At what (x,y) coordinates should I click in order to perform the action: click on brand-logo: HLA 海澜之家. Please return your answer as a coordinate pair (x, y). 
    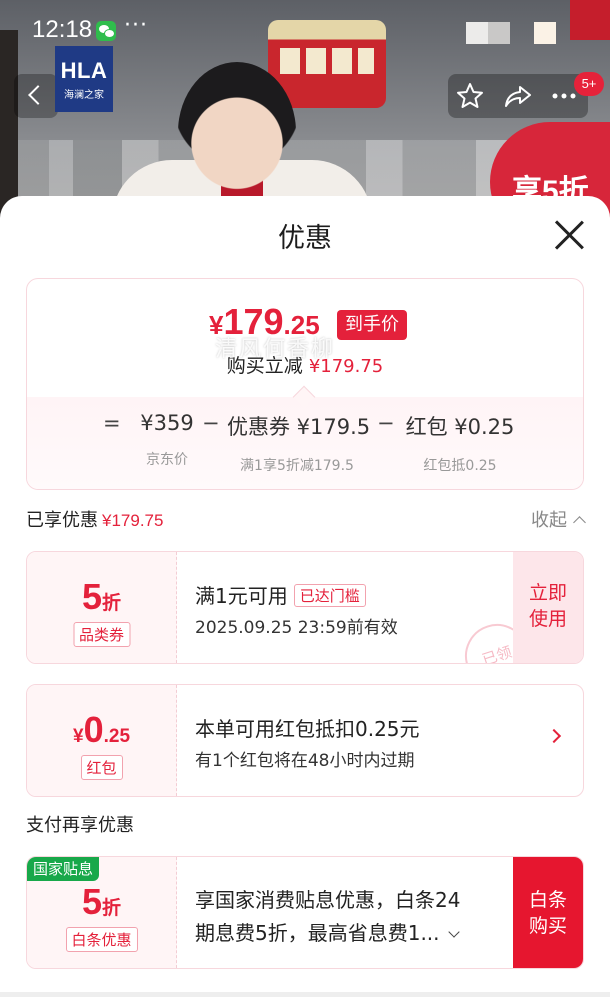
    Looking at the image, I should click on (84, 79).